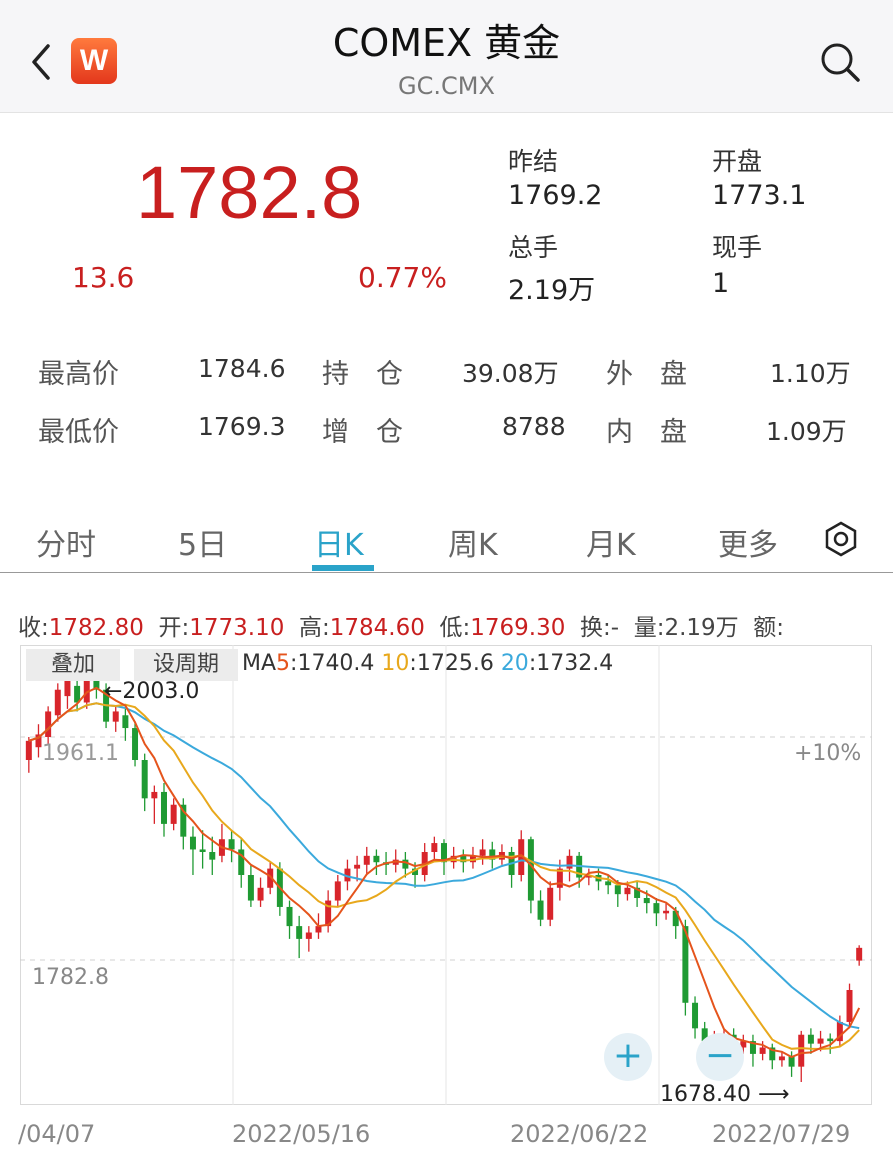  Describe the element at coordinates (748, 542) in the screenshot. I see `tab-more: 更多` at that location.